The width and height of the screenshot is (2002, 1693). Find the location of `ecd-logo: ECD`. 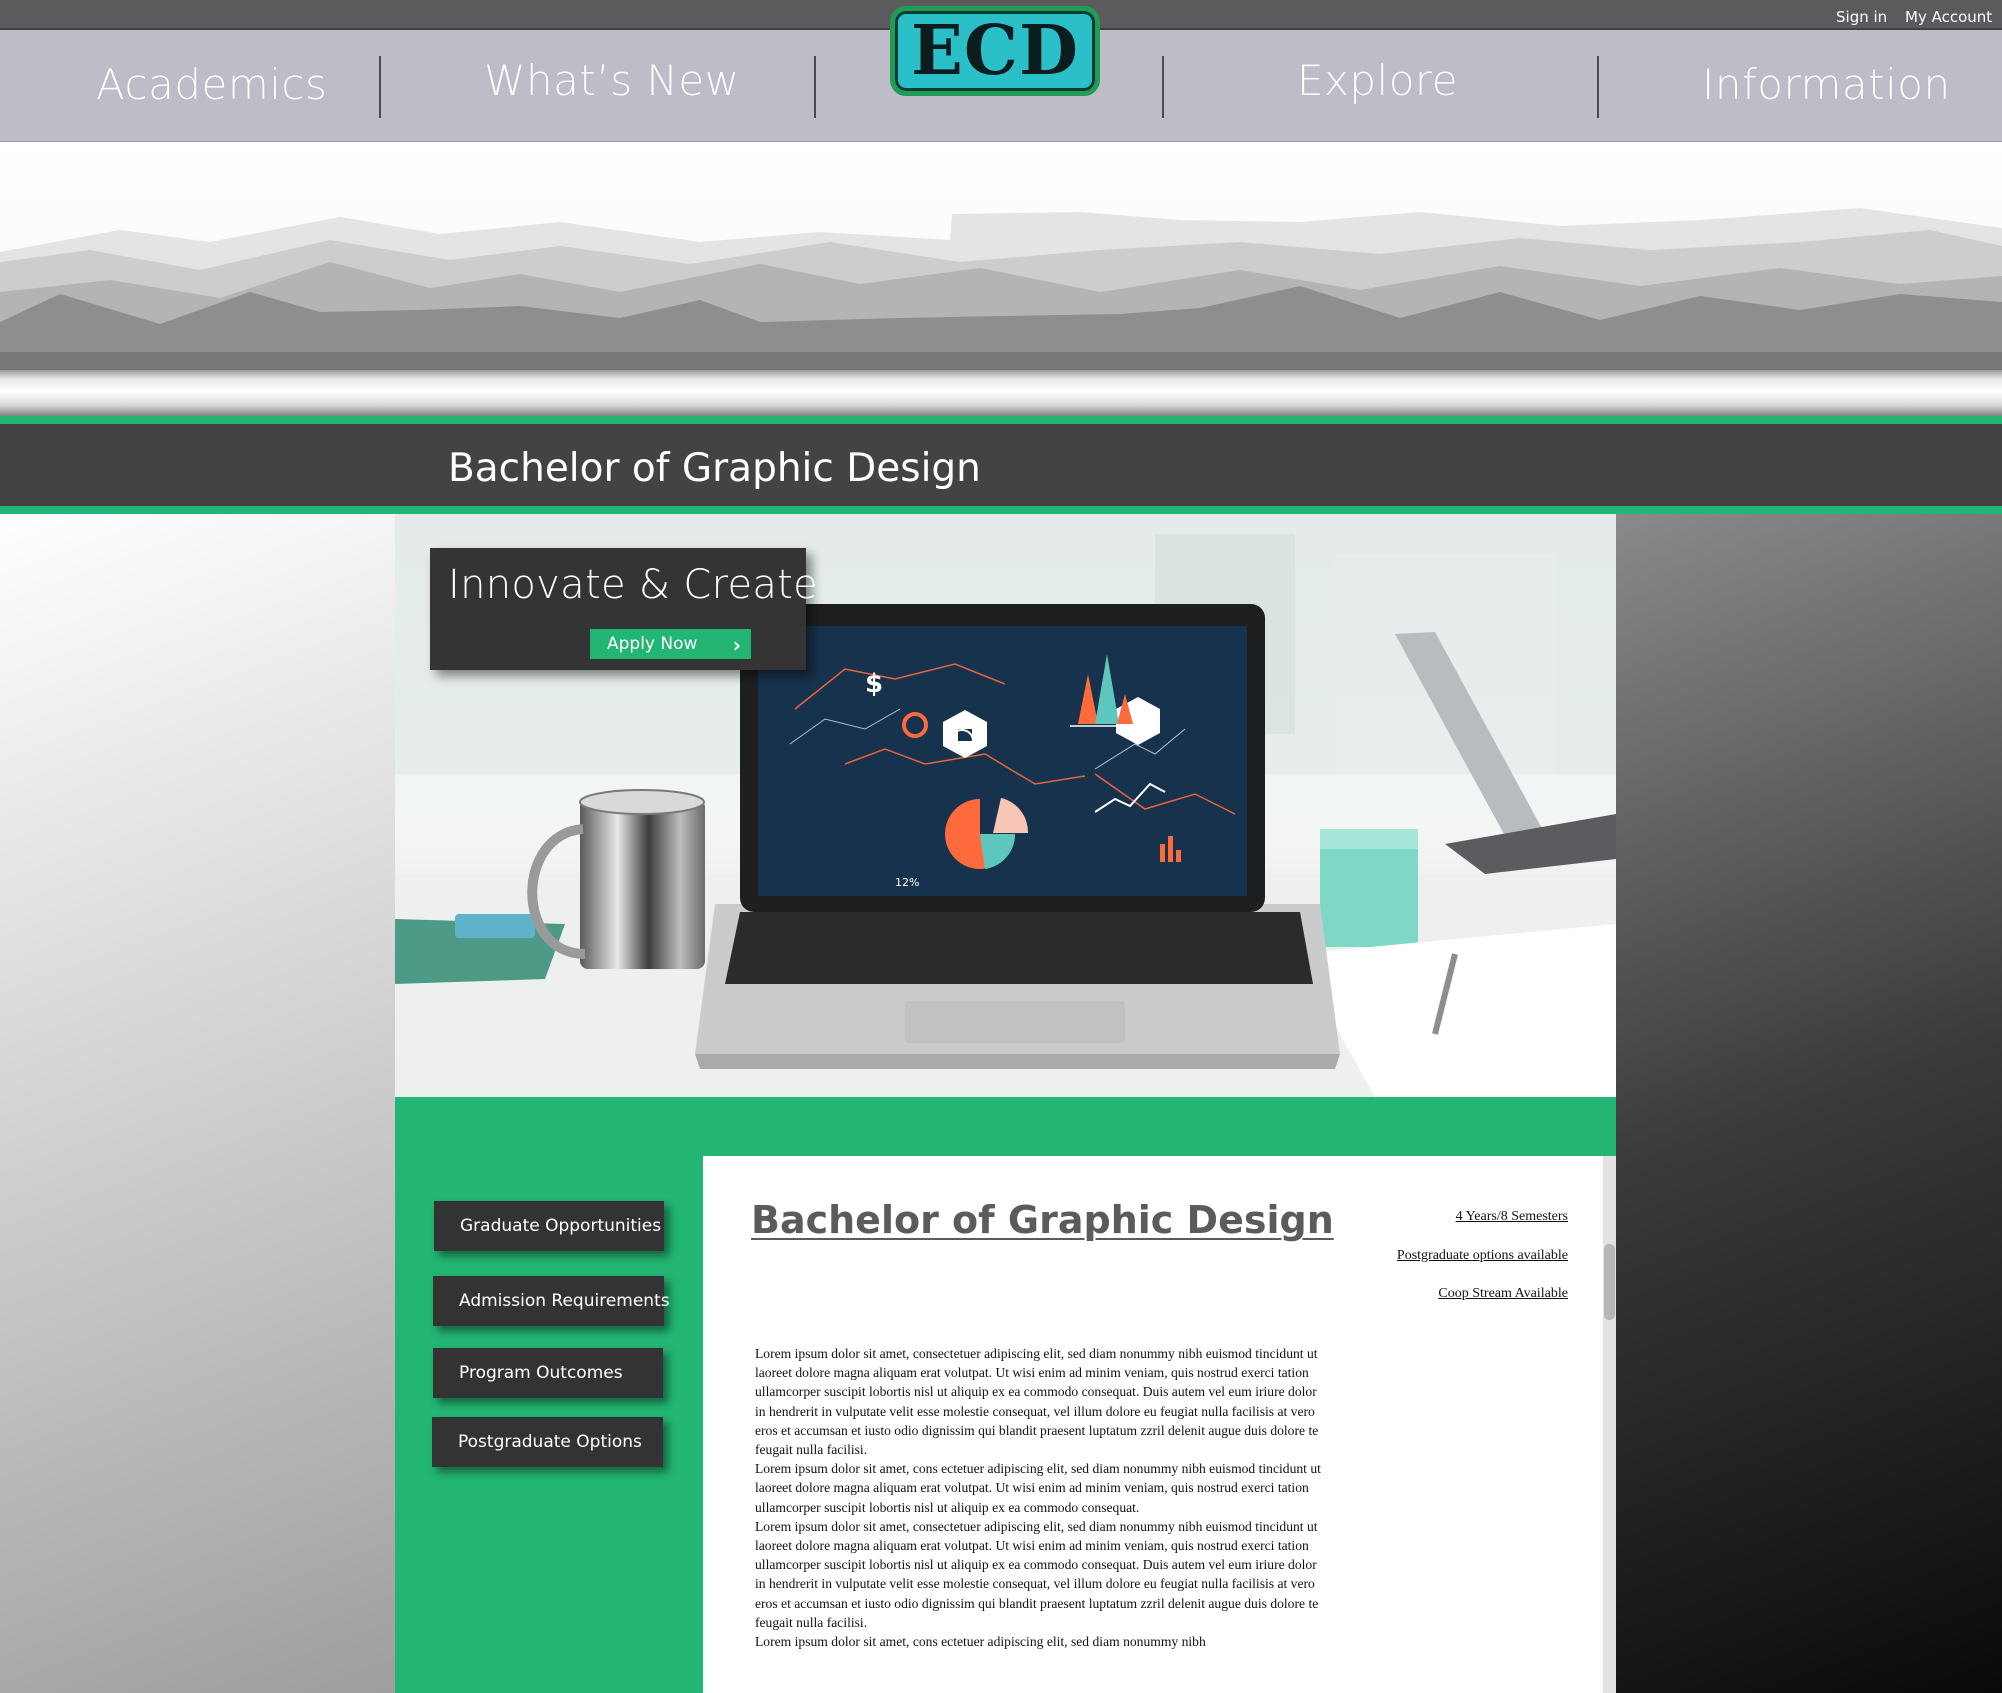

ecd-logo: ECD is located at coordinates (995, 51).